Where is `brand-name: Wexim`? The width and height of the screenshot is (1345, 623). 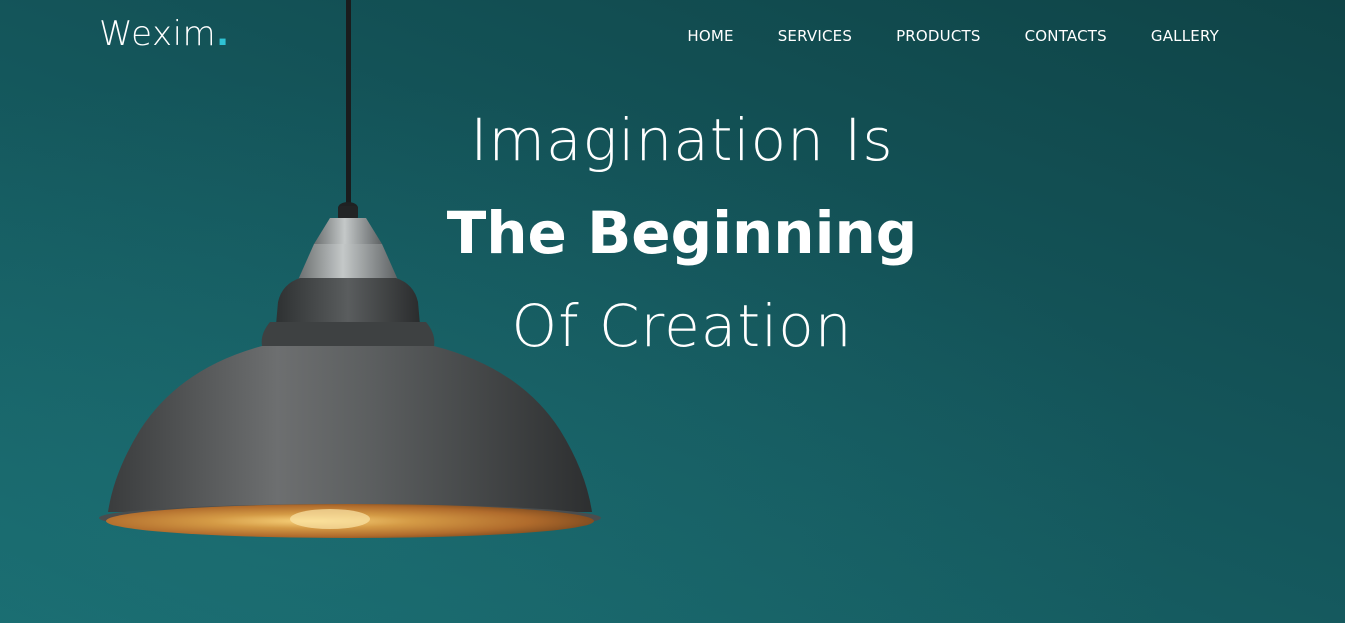 brand-name: Wexim is located at coordinates (158, 34).